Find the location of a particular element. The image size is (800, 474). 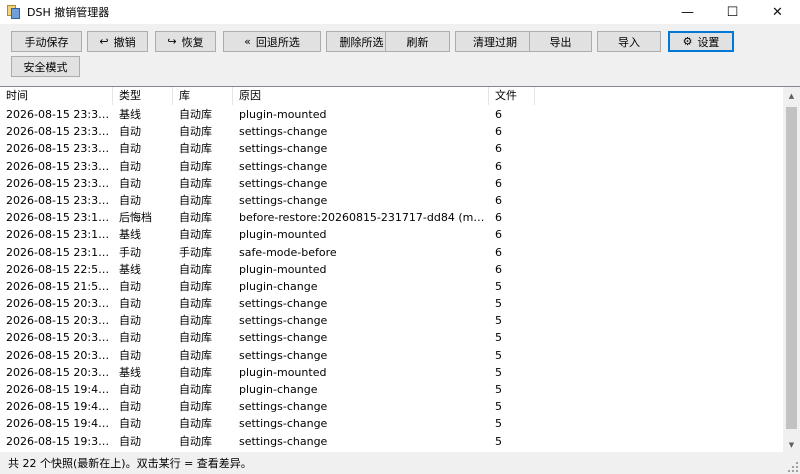

table-row: 2026-08-15 20:30:58 基线 自动库 plugin-mounted 5 is located at coordinates (393, 372).